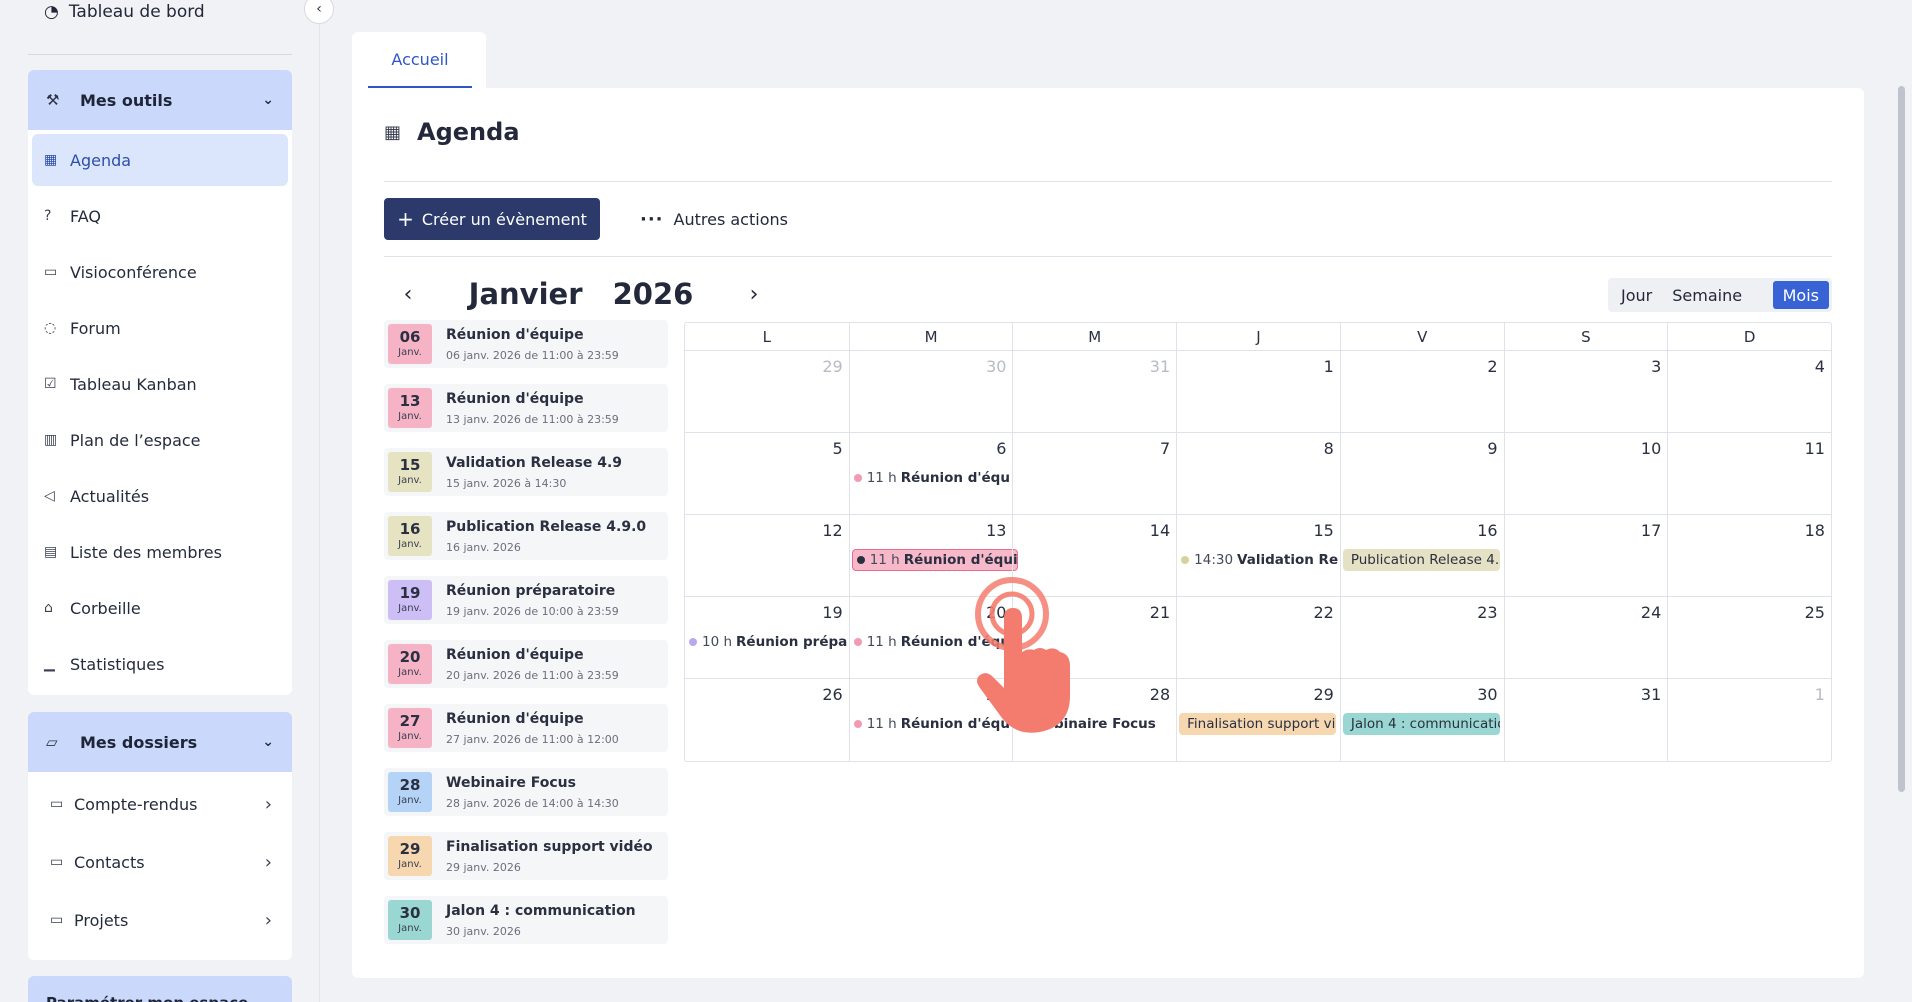 This screenshot has width=1912, height=1002. Describe the element at coordinates (160, 989) in the screenshot. I see `settings-panel-header: Paramétrer mon espace` at that location.